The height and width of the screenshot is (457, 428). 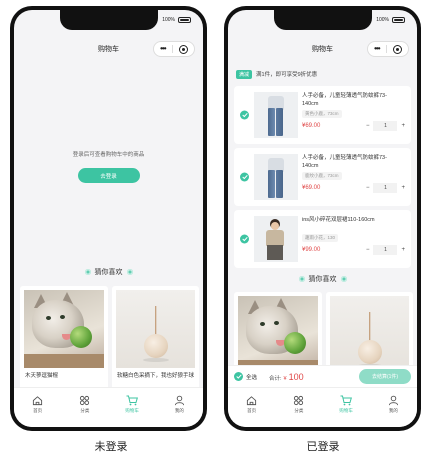 What do you see at coordinates (311, 250) in the screenshot?
I see `product-price: ¥99.00` at bounding box center [311, 250].